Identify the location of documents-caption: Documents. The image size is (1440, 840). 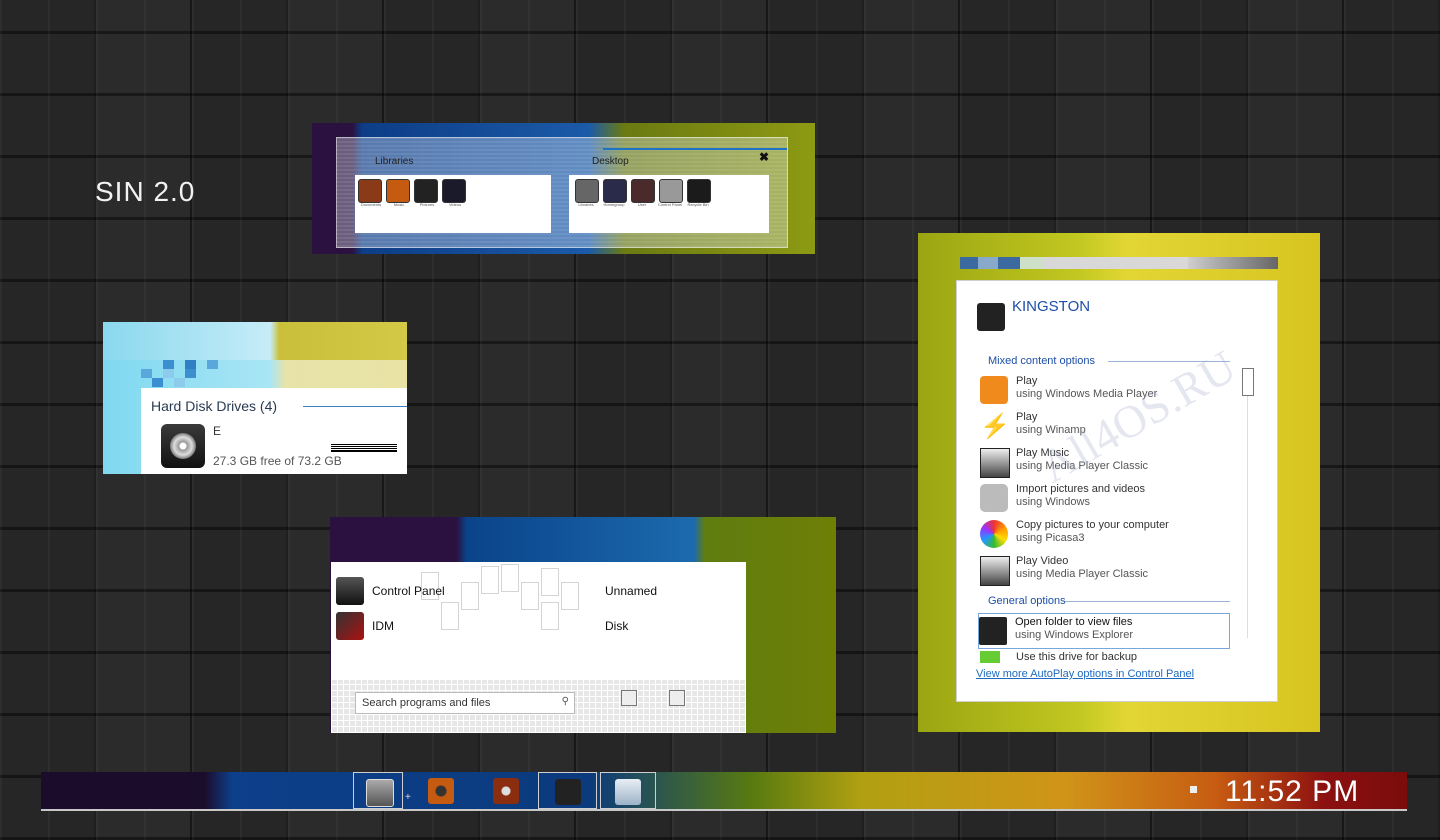
(371, 204).